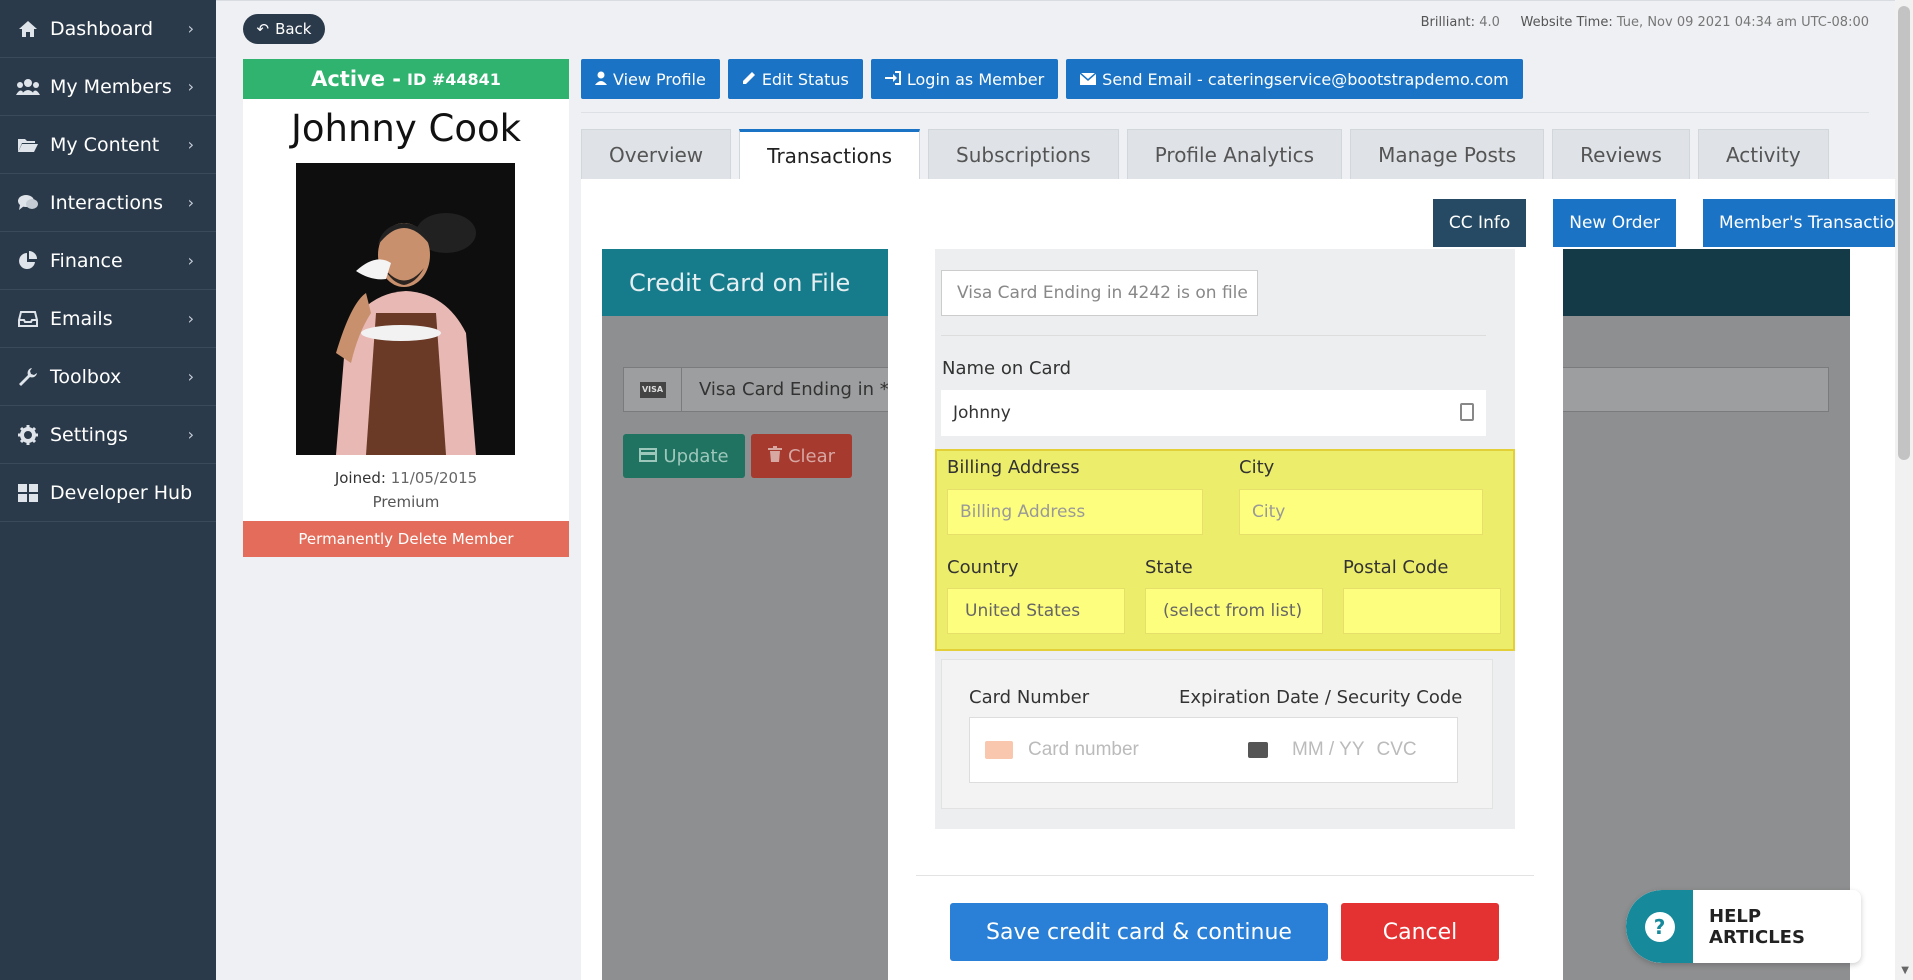 This screenshot has height=980, width=1913. Describe the element at coordinates (1422, 611) in the screenshot. I see `postal-code-input` at that location.